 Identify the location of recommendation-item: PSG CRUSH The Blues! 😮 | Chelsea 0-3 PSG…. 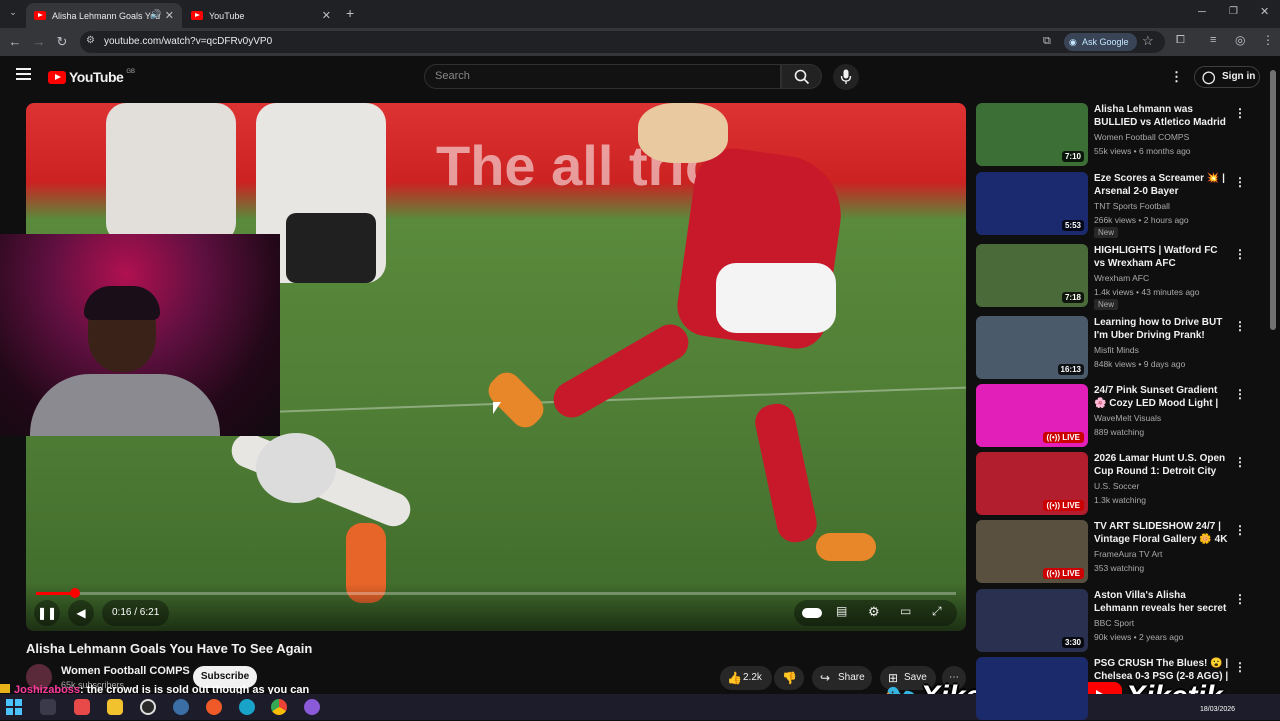
(1111, 689).